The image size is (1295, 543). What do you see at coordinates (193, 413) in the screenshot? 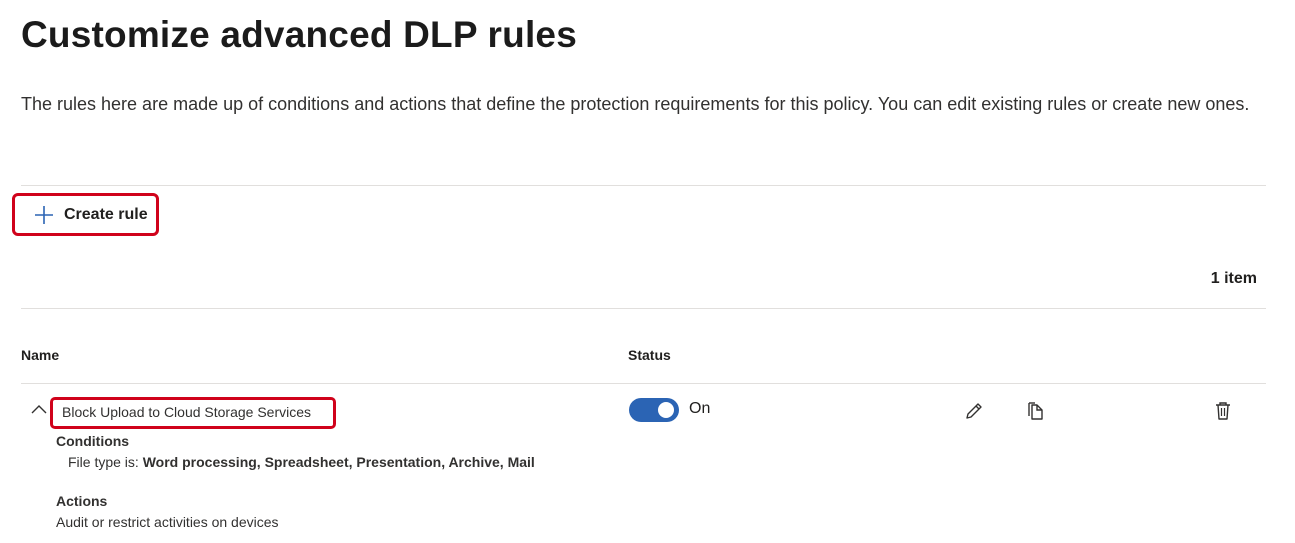
I see `rule-name: Block Upload to Cloud Storage Services` at bounding box center [193, 413].